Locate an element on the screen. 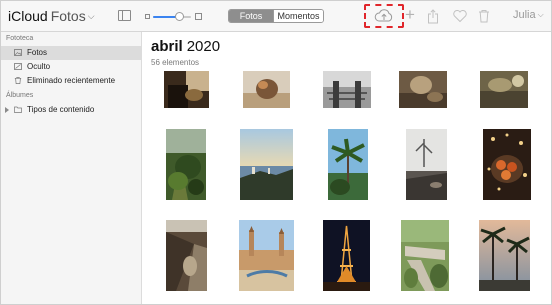 This screenshot has height=305, width=552. zoom-slider is located at coordinates (172, 17).